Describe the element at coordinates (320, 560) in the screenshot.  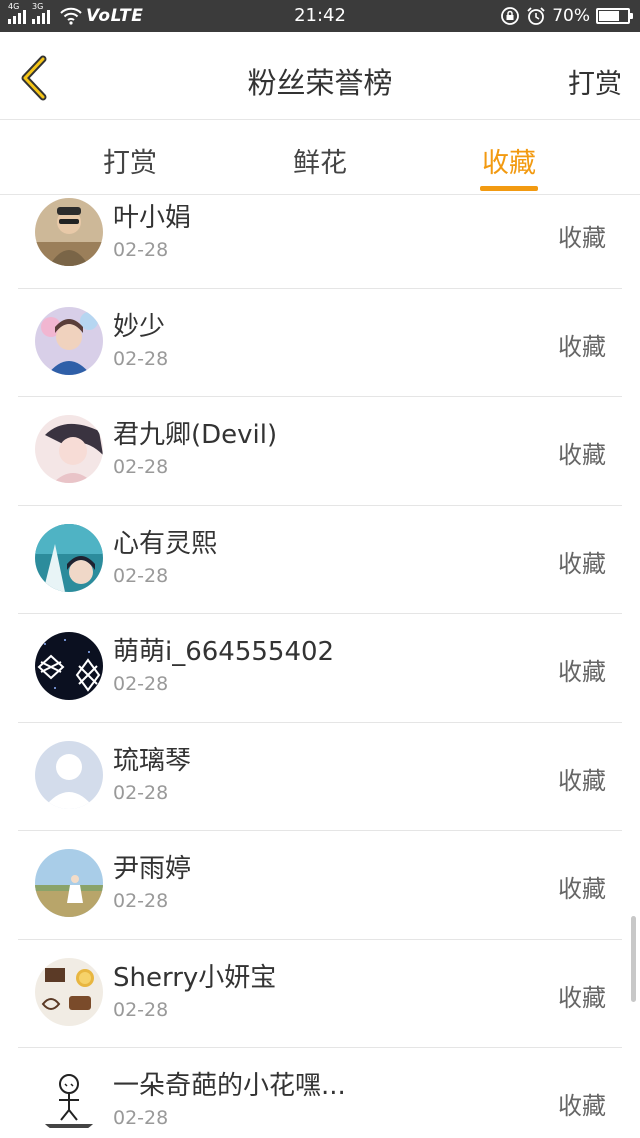
I see `list-item: 心有灵熙 02-28 收藏` at that location.